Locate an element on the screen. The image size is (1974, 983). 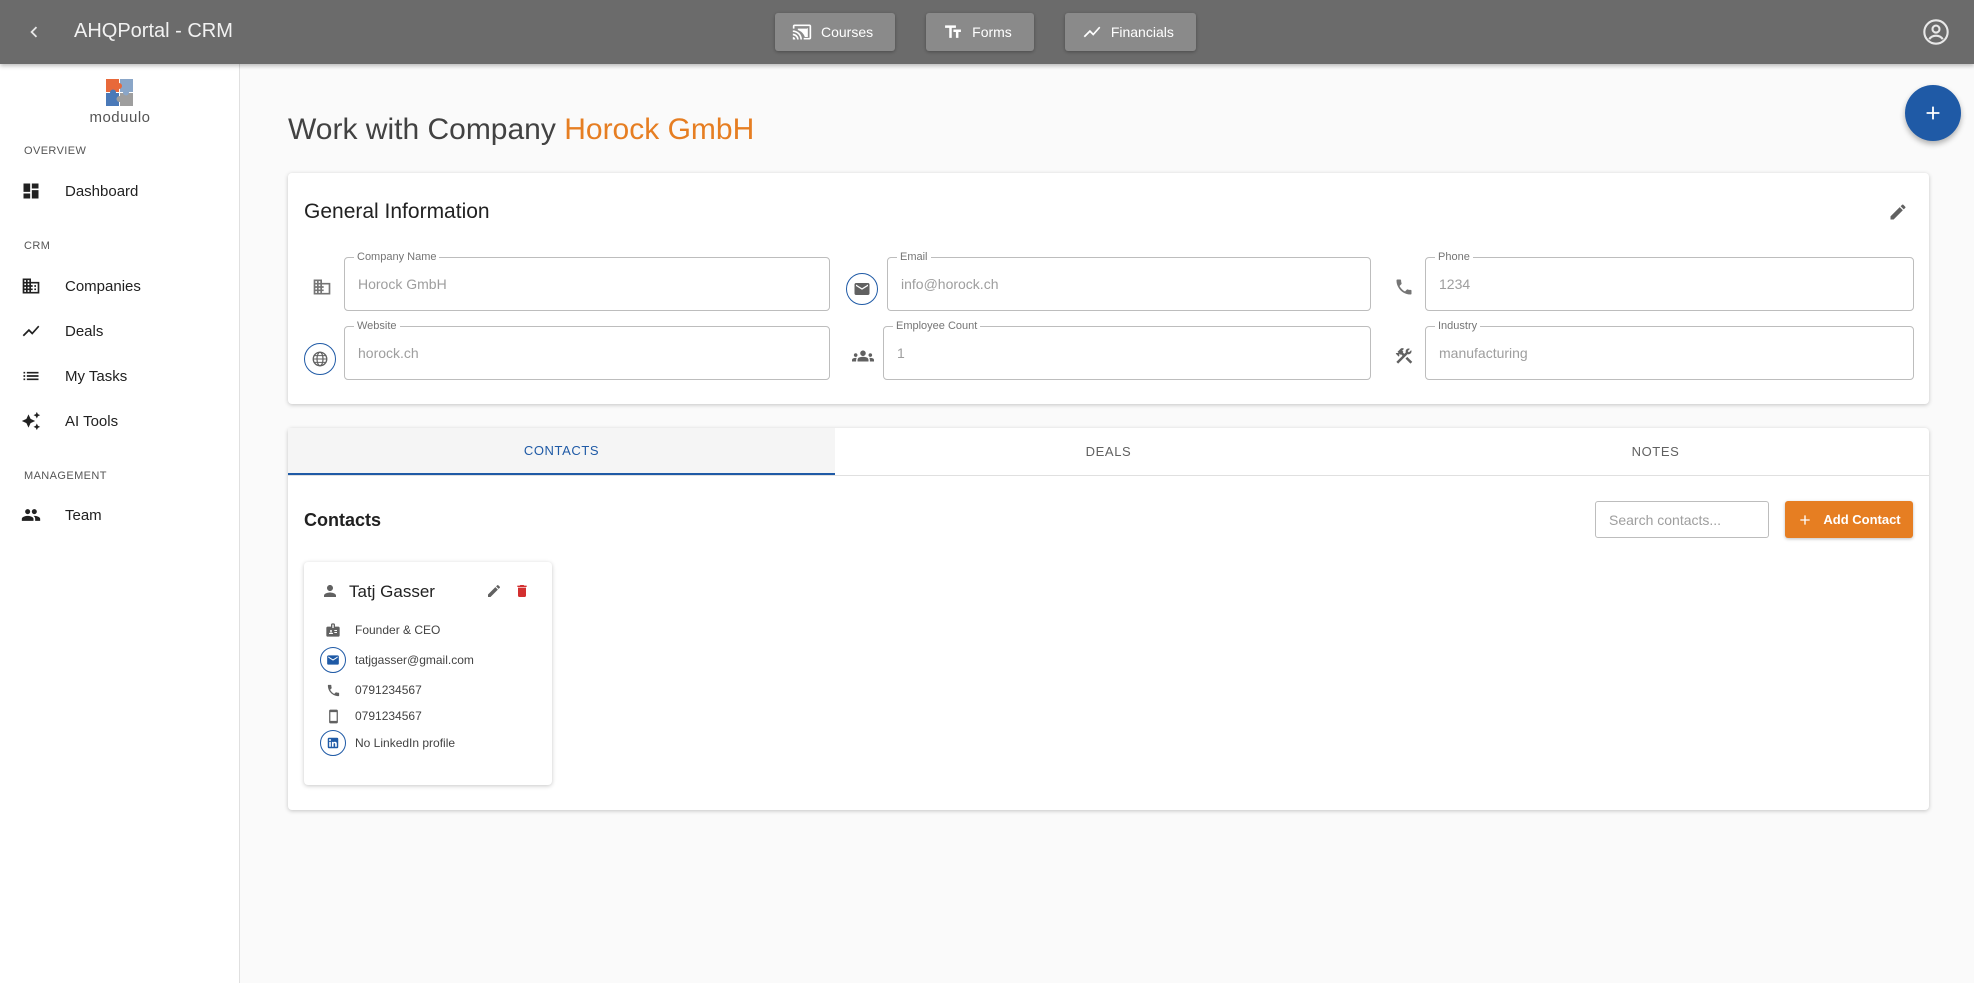
edit-contact-button is located at coordinates (494, 591).